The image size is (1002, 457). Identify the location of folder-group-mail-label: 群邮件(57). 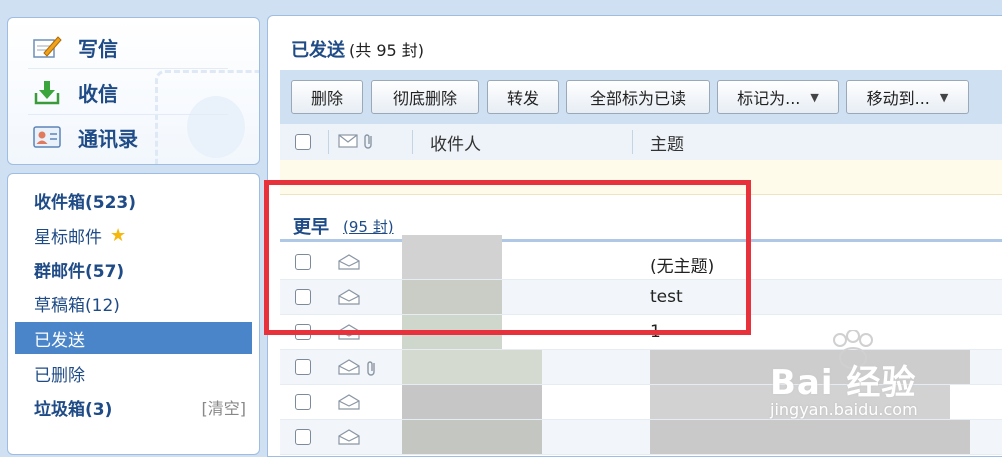
(79, 271).